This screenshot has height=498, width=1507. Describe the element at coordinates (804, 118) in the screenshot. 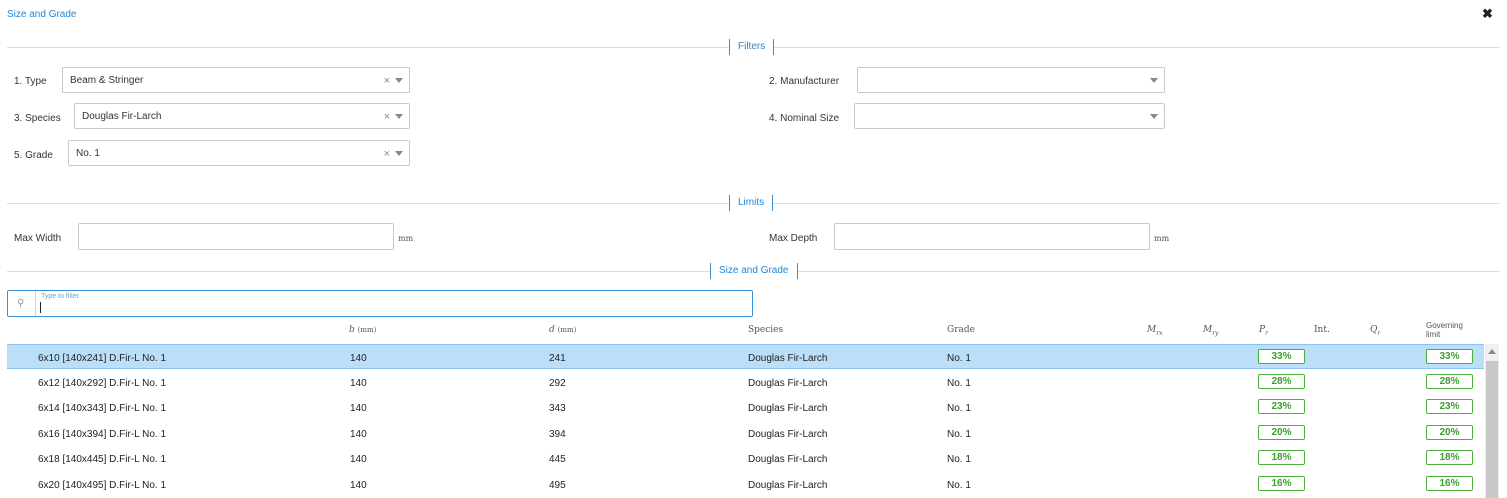

I see `nominal-size-label: 4. Nominal Size` at that location.